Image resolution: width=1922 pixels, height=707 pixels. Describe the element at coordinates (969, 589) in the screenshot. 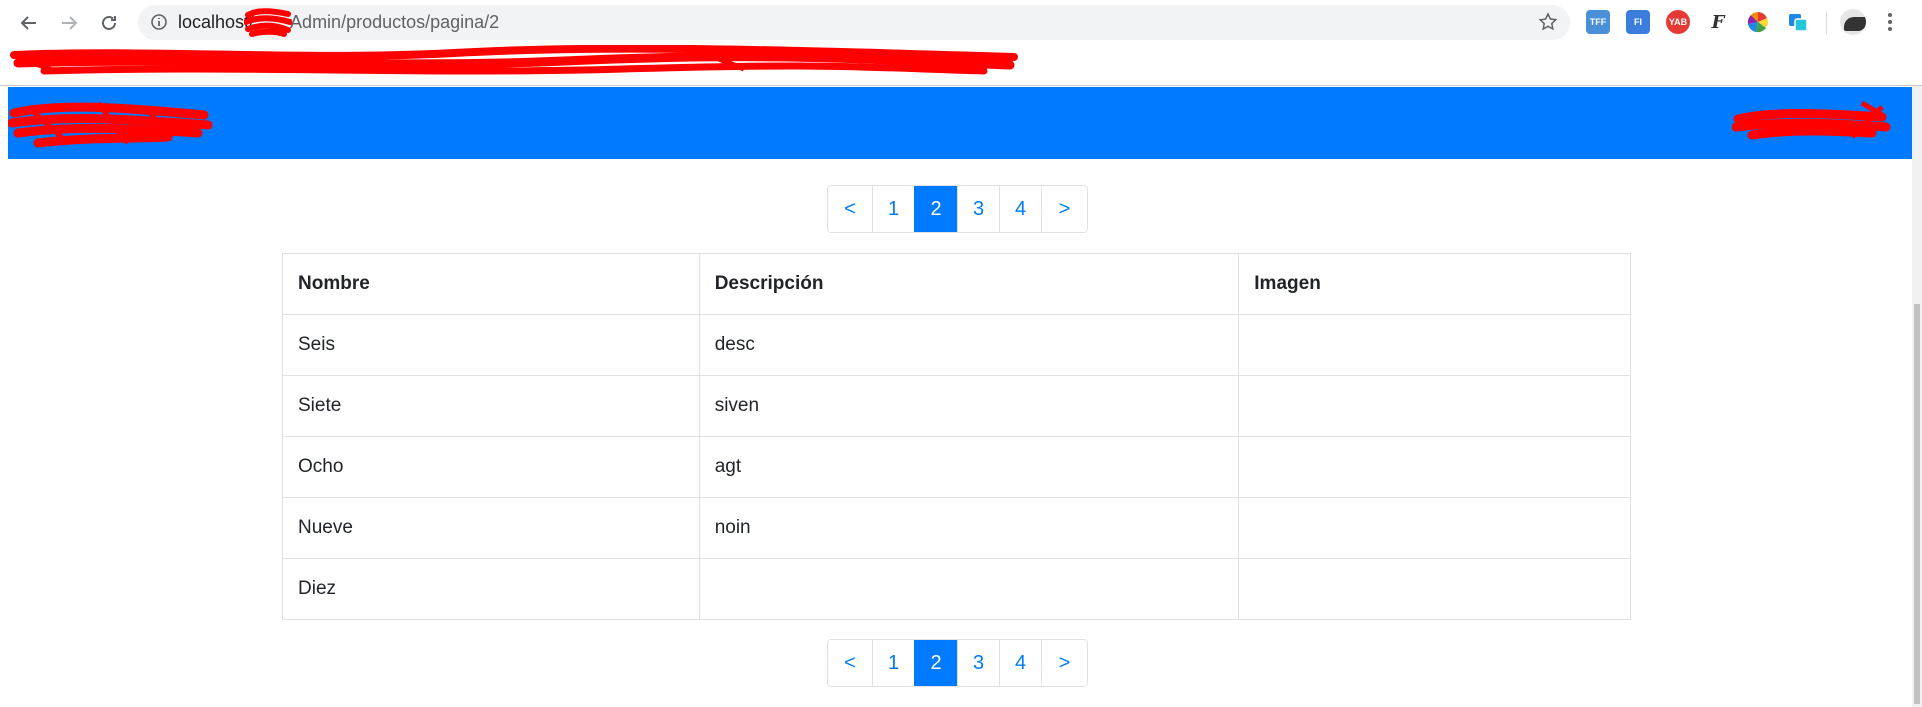

I see `cell-descripcion` at that location.